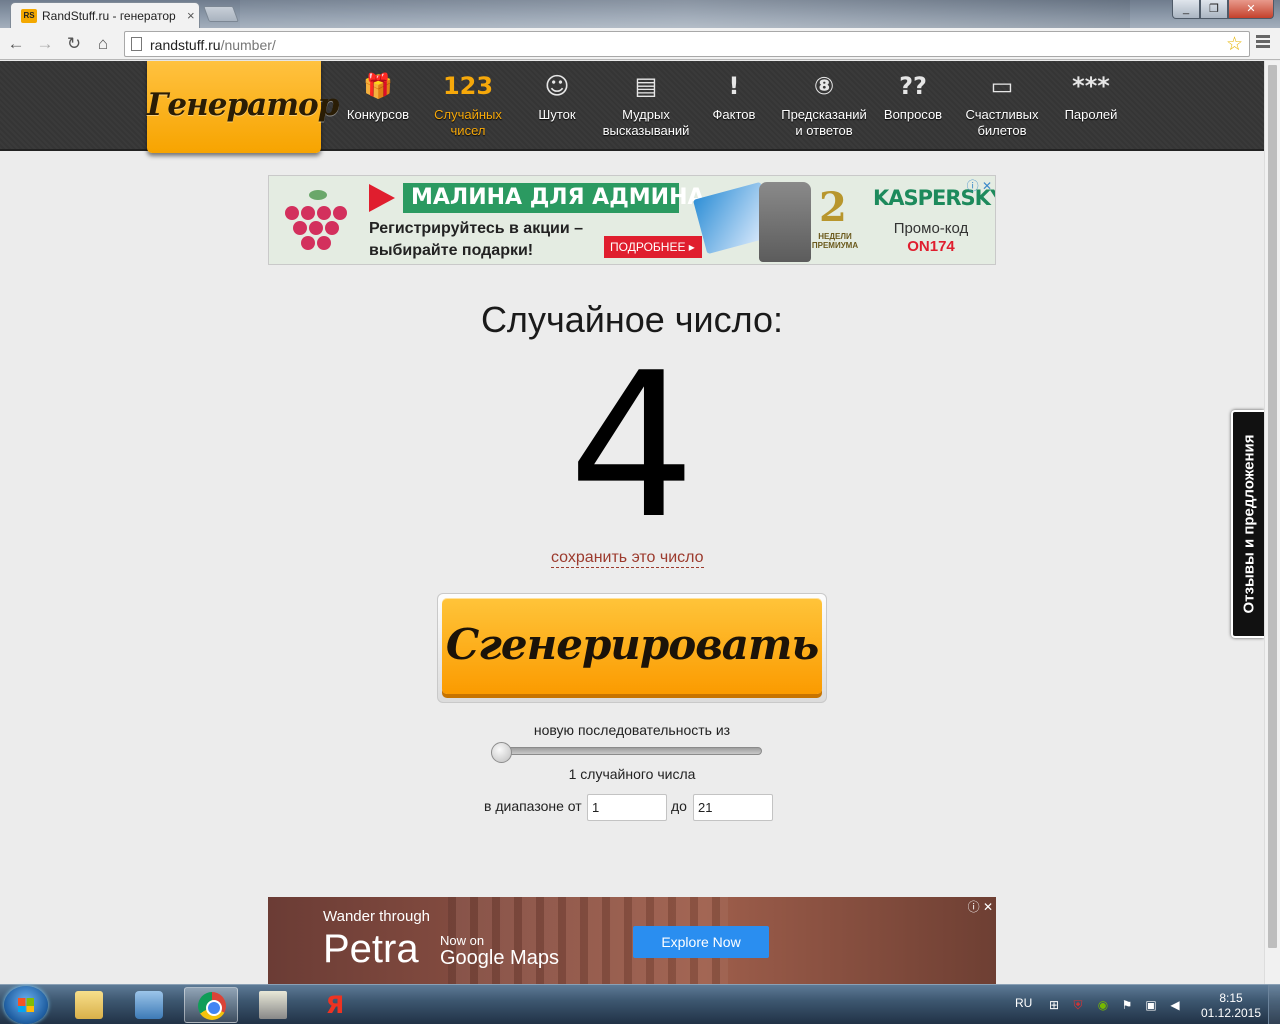  Describe the element at coordinates (632, 774) in the screenshot. I see `count-label: 1 случайного числа` at that location.